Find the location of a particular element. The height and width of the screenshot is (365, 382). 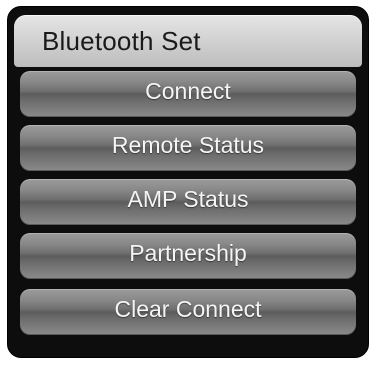

connect-button: Connect is located at coordinates (188, 94).